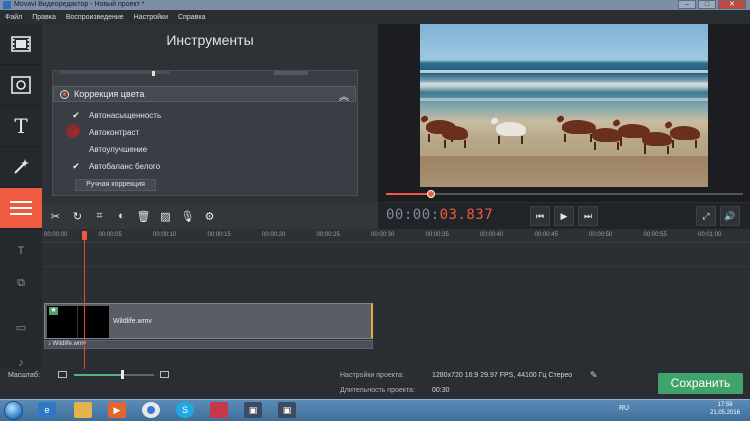 The height and width of the screenshot is (421, 750). I want to click on zoom-in-icon, so click(164, 374).